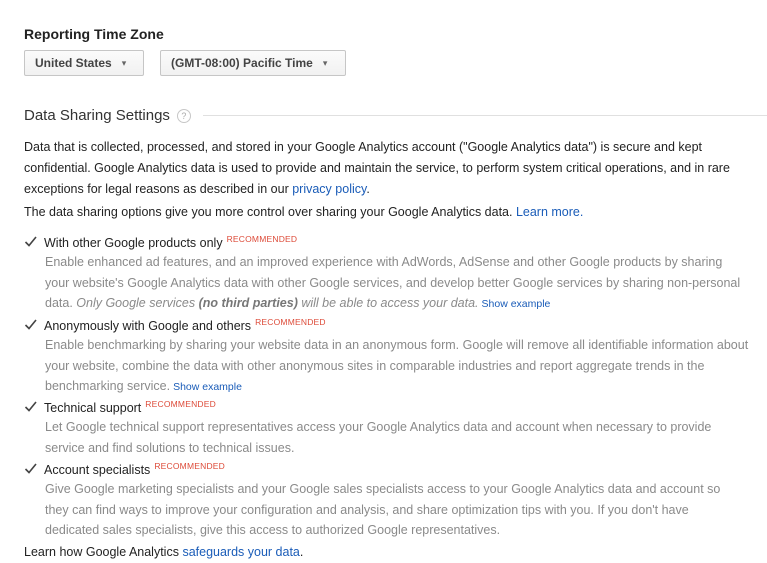 The image size is (767, 563). I want to click on footer-text: Learn how Google Analytics, so click(103, 552).